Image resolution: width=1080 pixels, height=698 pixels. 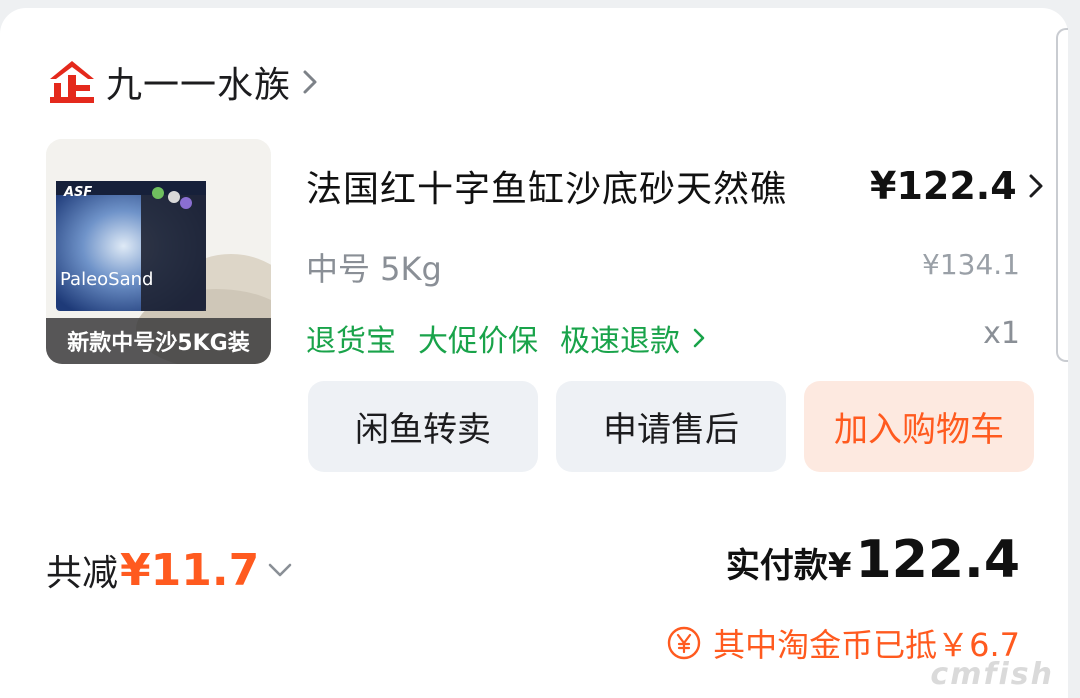 I want to click on product-thumbnail: ASF PaleoSand 新款中号沙5KG装, so click(x=158, y=251).